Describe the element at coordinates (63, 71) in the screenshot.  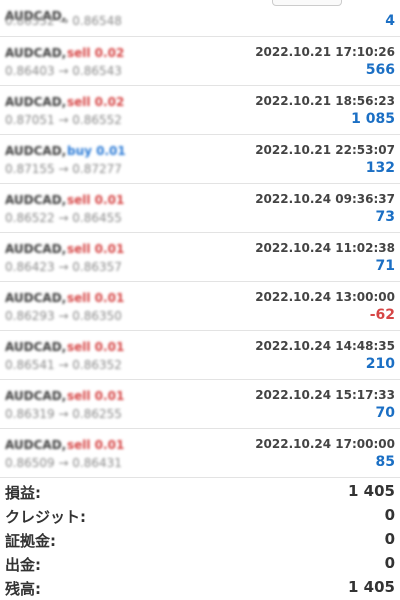
I see `trade-prices: 0.86403 → 0.86543` at that location.